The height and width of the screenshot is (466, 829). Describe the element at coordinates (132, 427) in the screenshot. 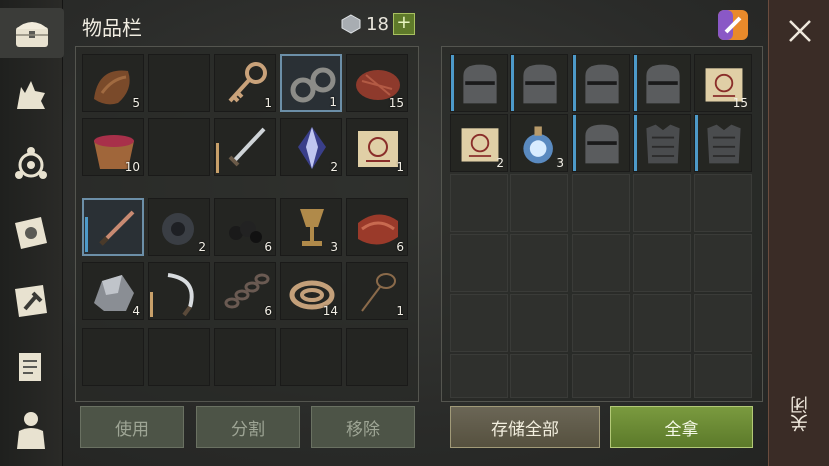

I see `use-button: 使用` at that location.